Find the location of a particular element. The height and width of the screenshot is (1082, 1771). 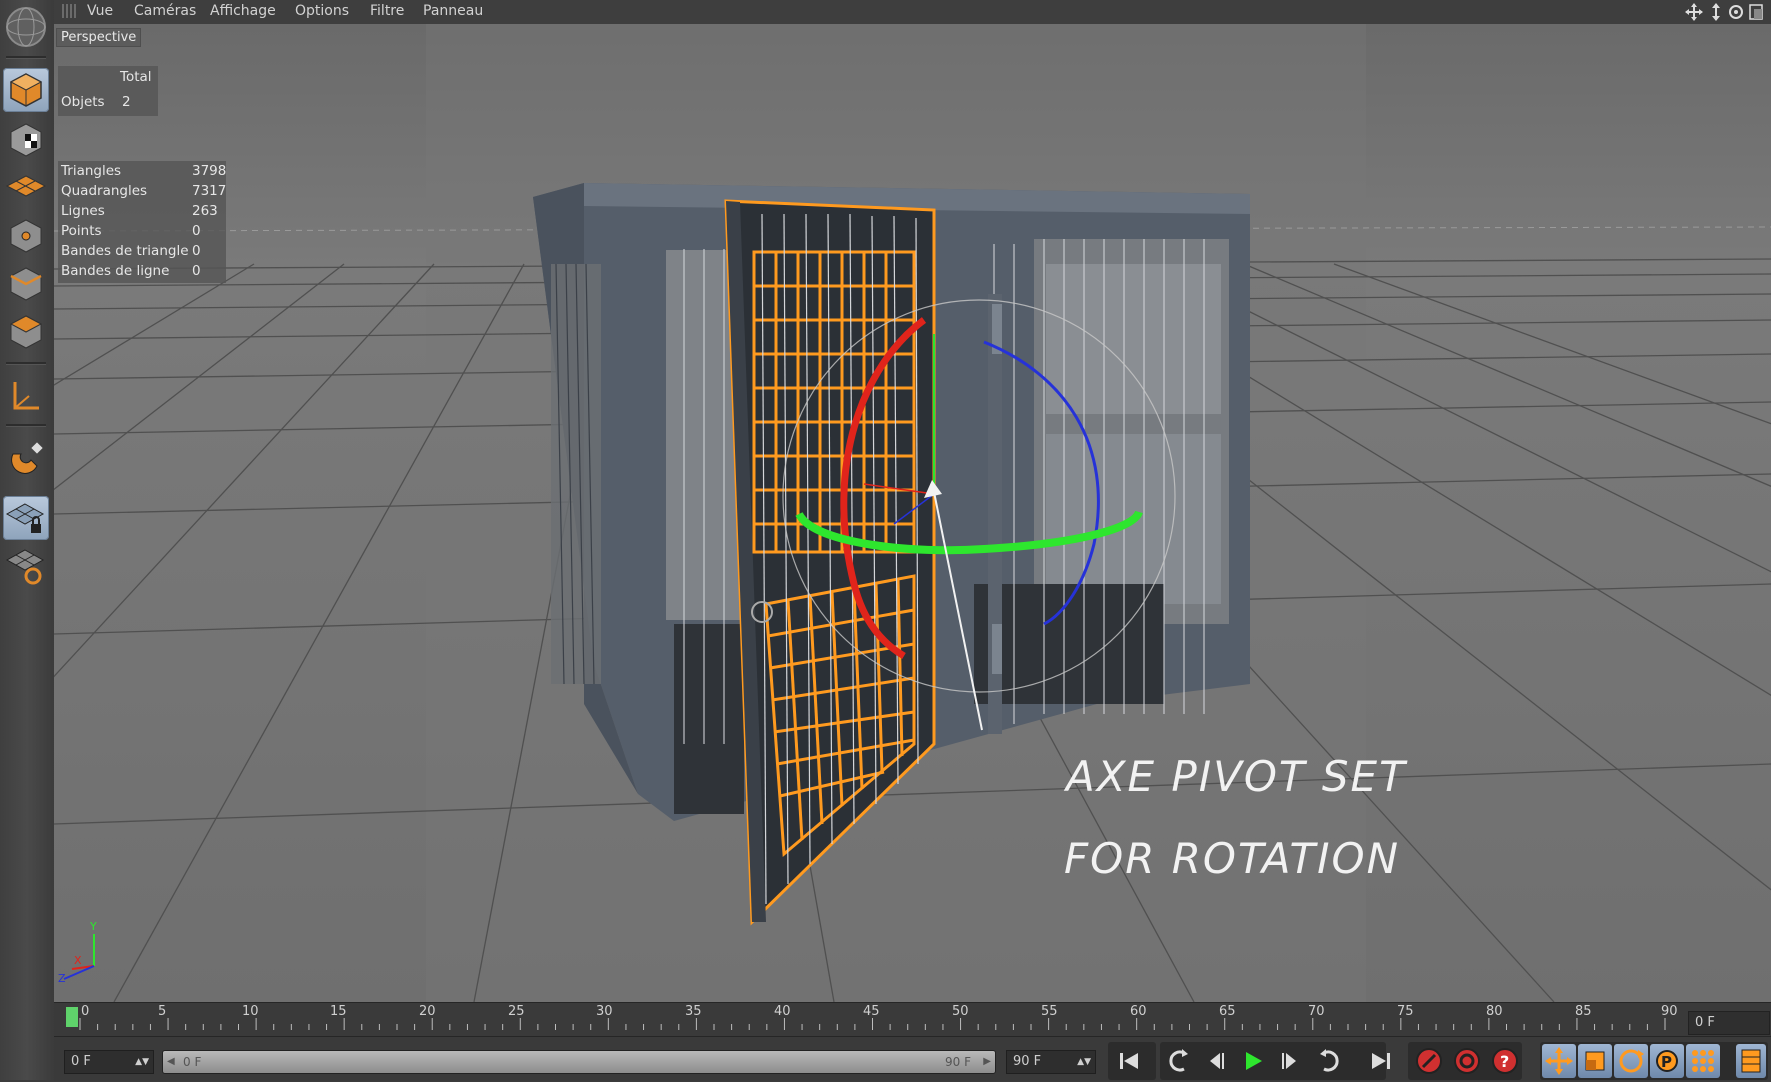

stat-label: Bandes de triangle is located at coordinates (125, 251).